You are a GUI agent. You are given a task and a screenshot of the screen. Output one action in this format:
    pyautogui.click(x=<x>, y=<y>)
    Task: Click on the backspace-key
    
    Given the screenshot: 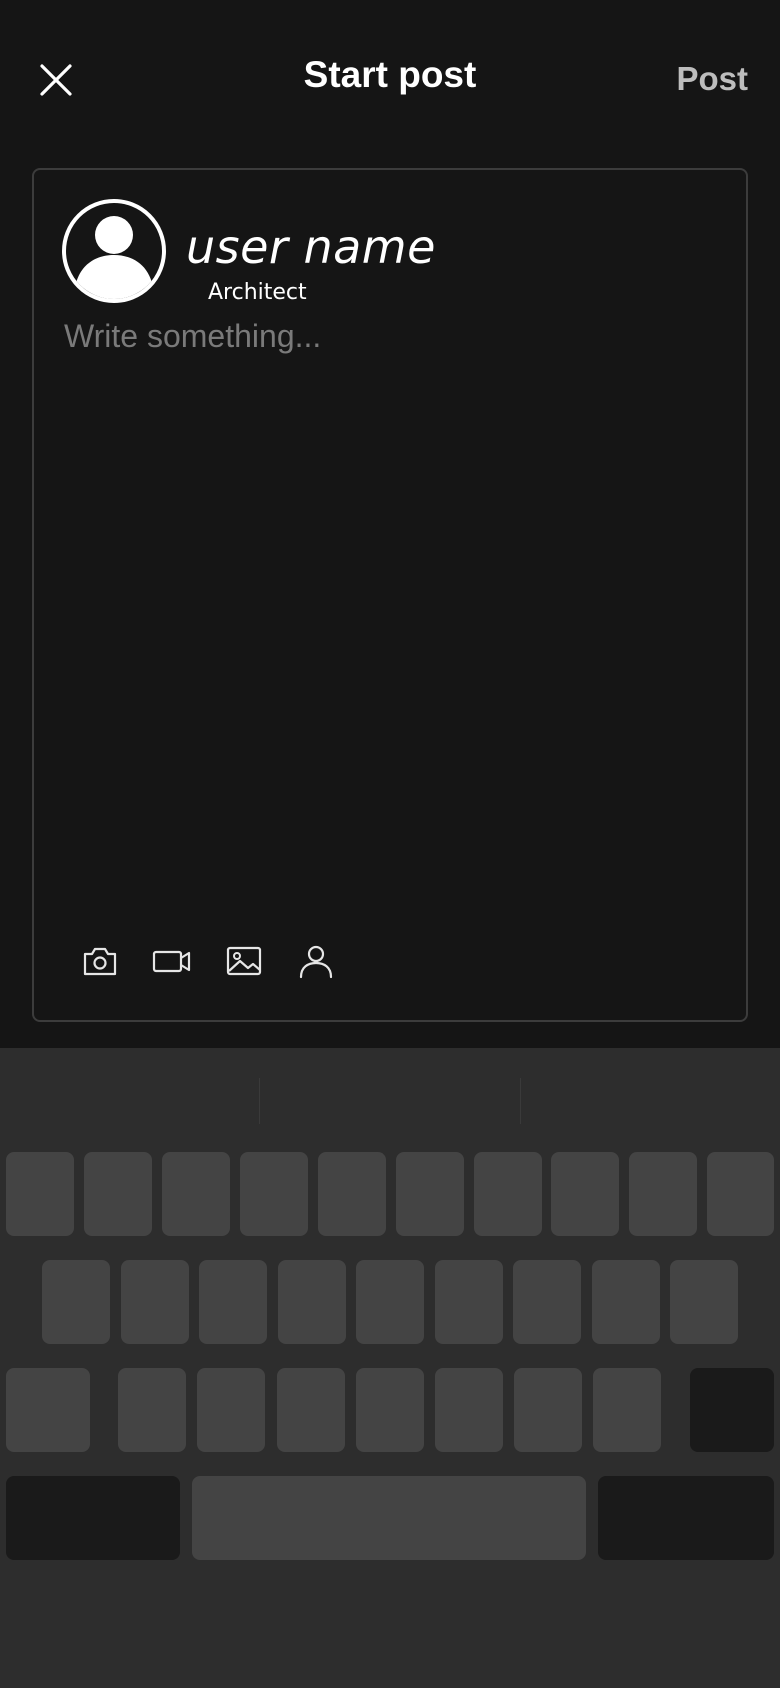 What is the action you would take?
    pyautogui.click(x=732, y=1410)
    